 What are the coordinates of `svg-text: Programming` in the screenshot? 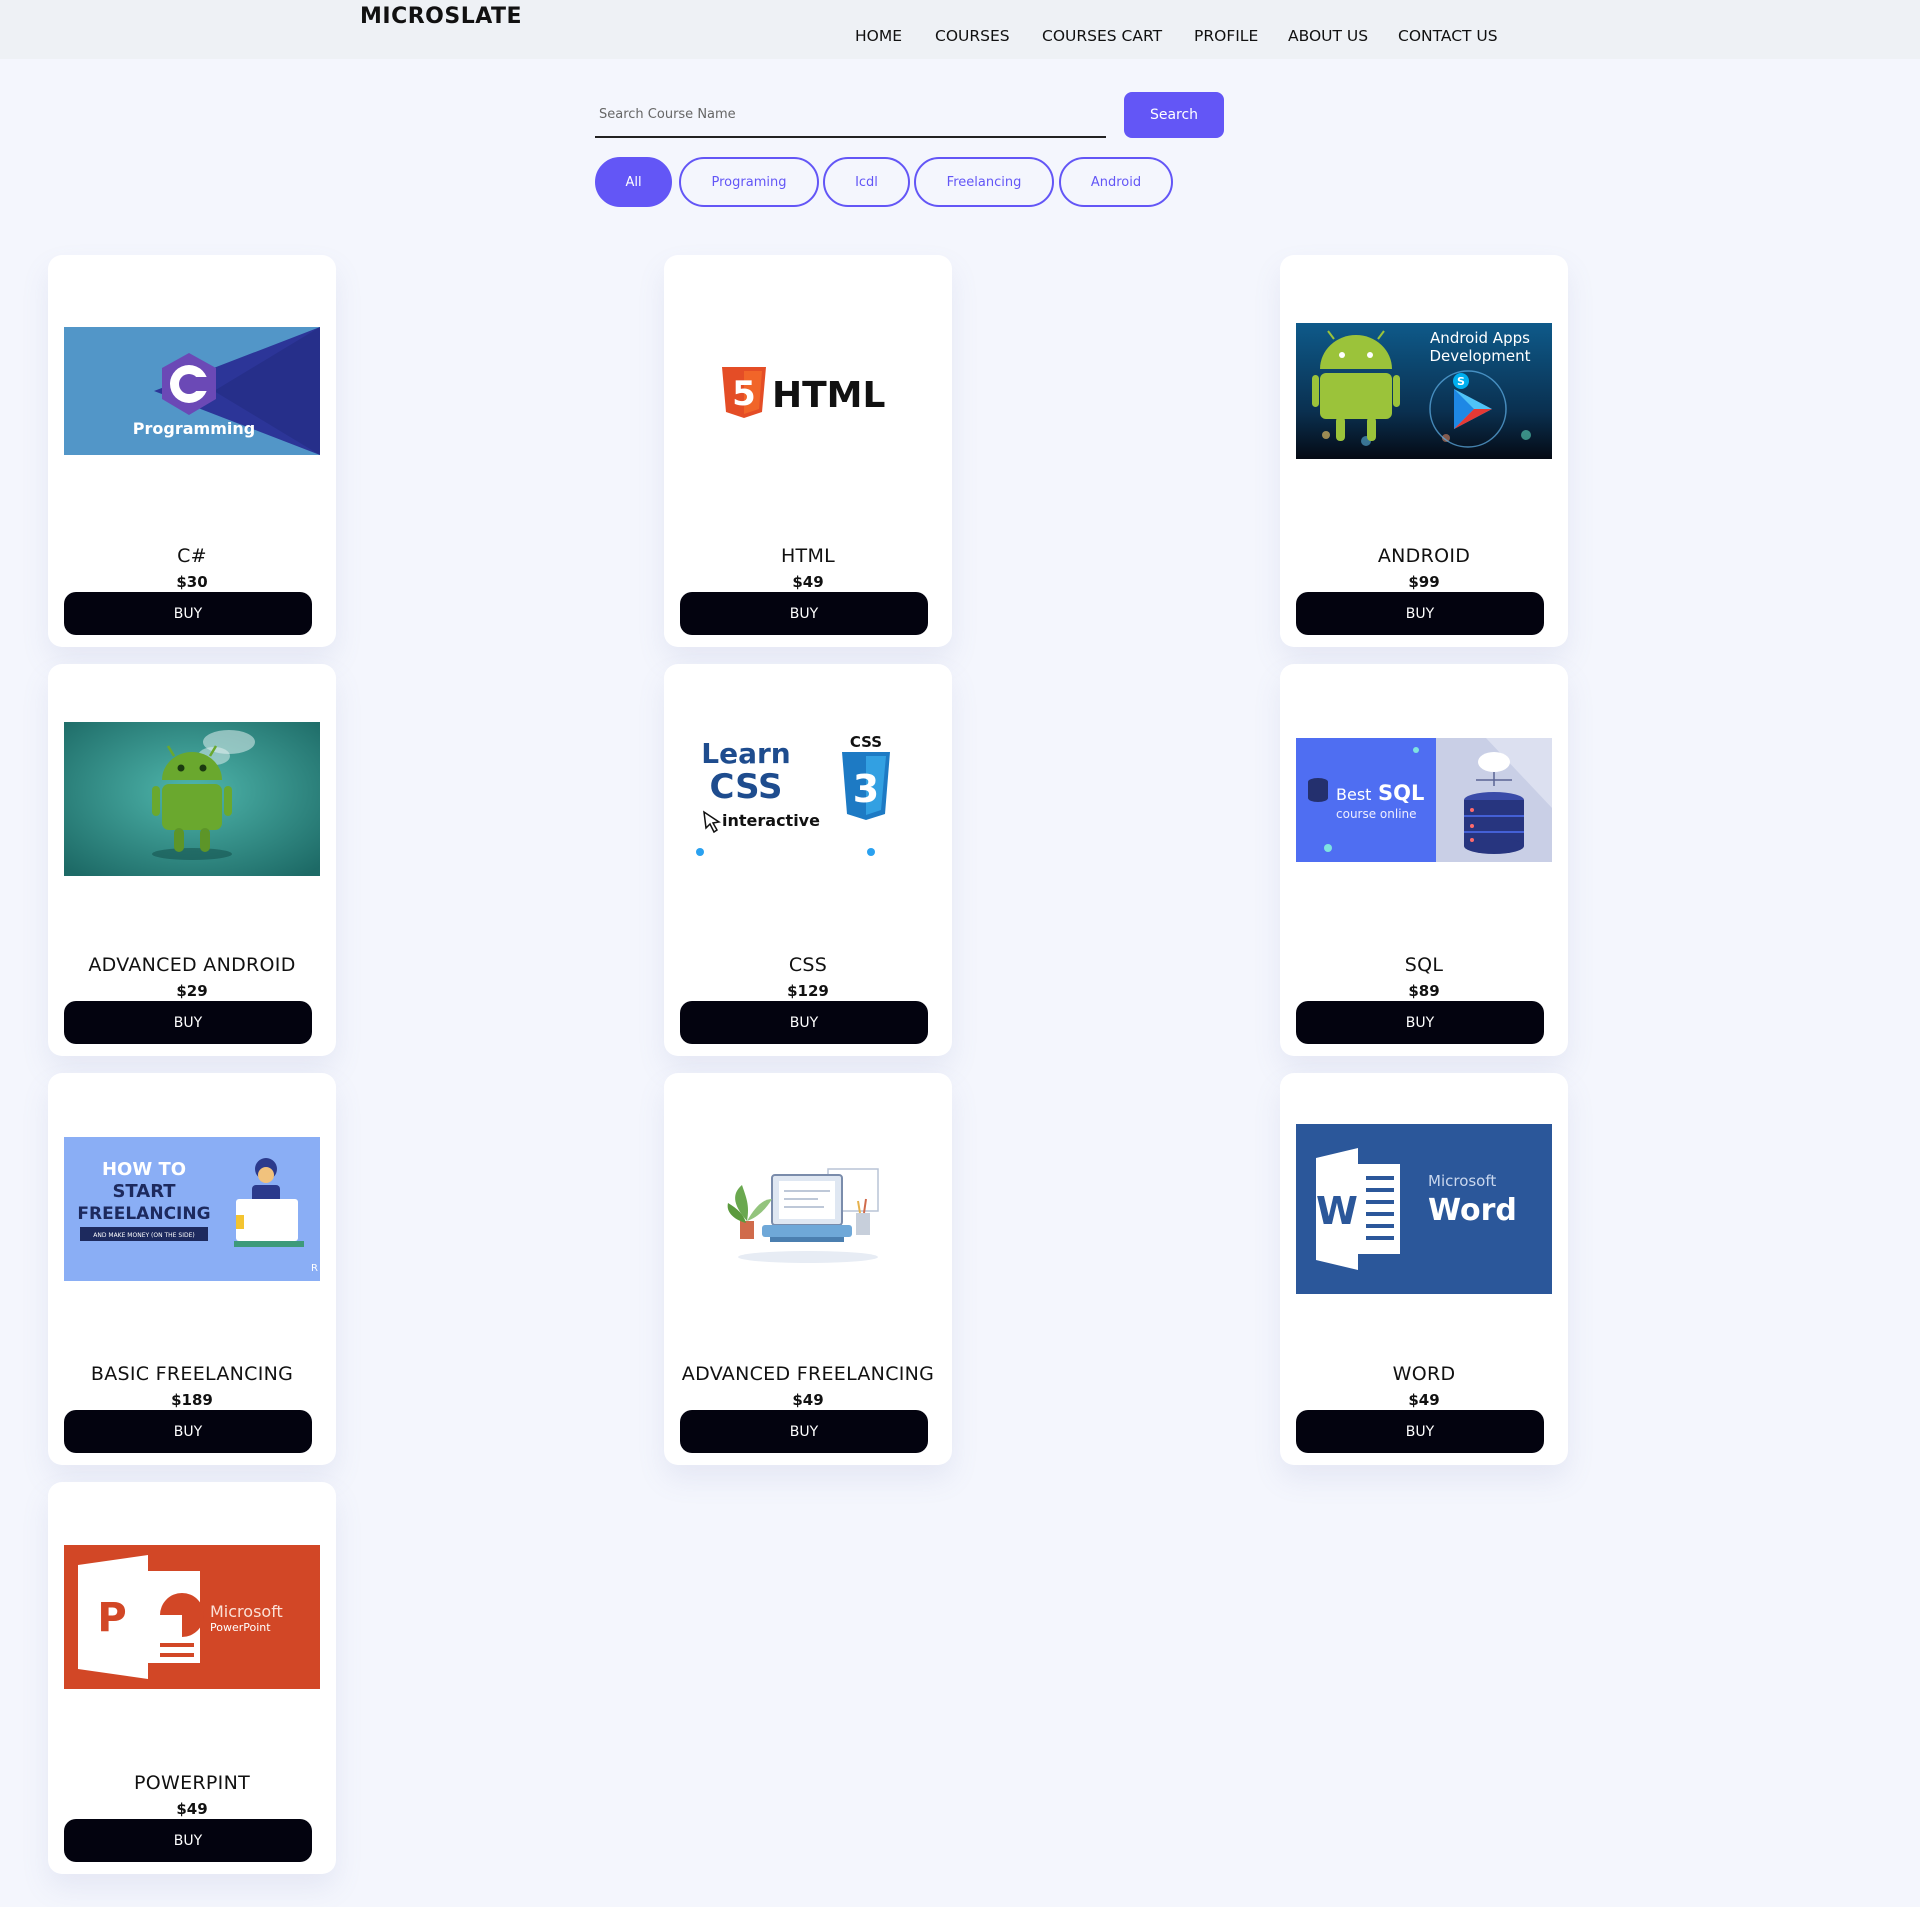 It's located at (194, 428).